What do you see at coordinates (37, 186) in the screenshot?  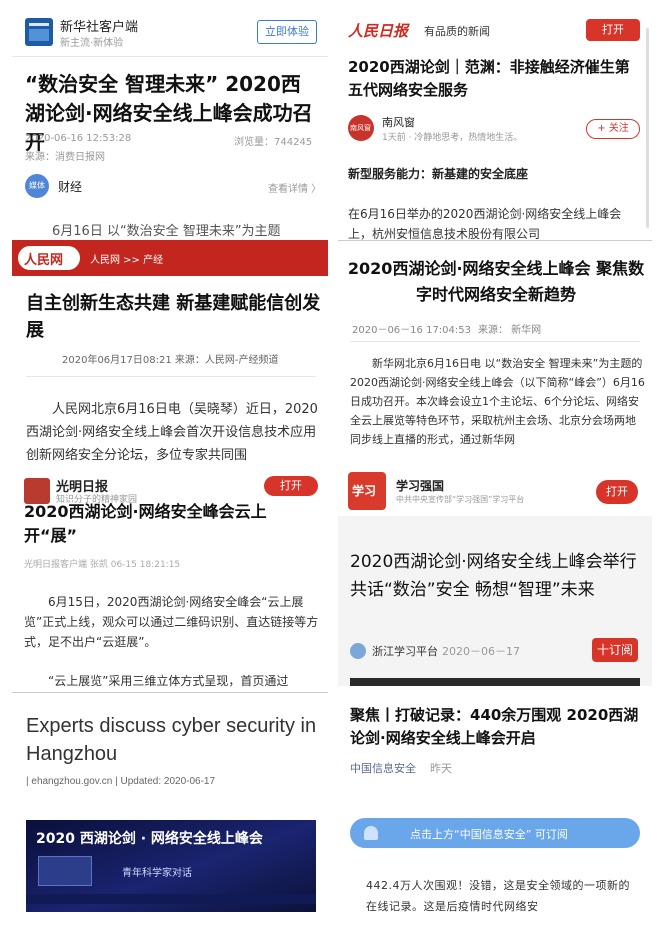 I see `channel-badge: 媒体` at bounding box center [37, 186].